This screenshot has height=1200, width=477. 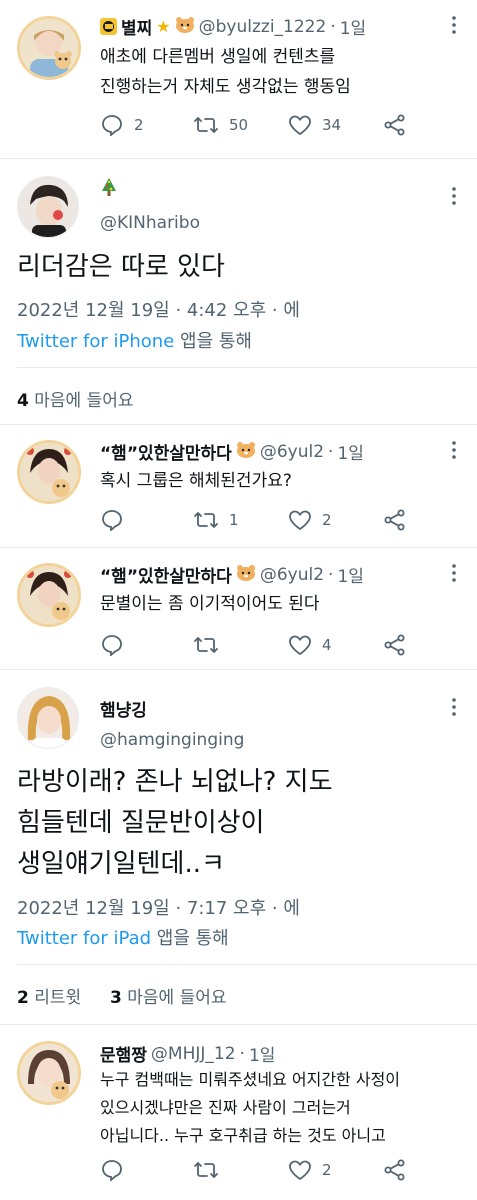 I want to click on display-name: 햄냥깅, so click(x=123, y=708).